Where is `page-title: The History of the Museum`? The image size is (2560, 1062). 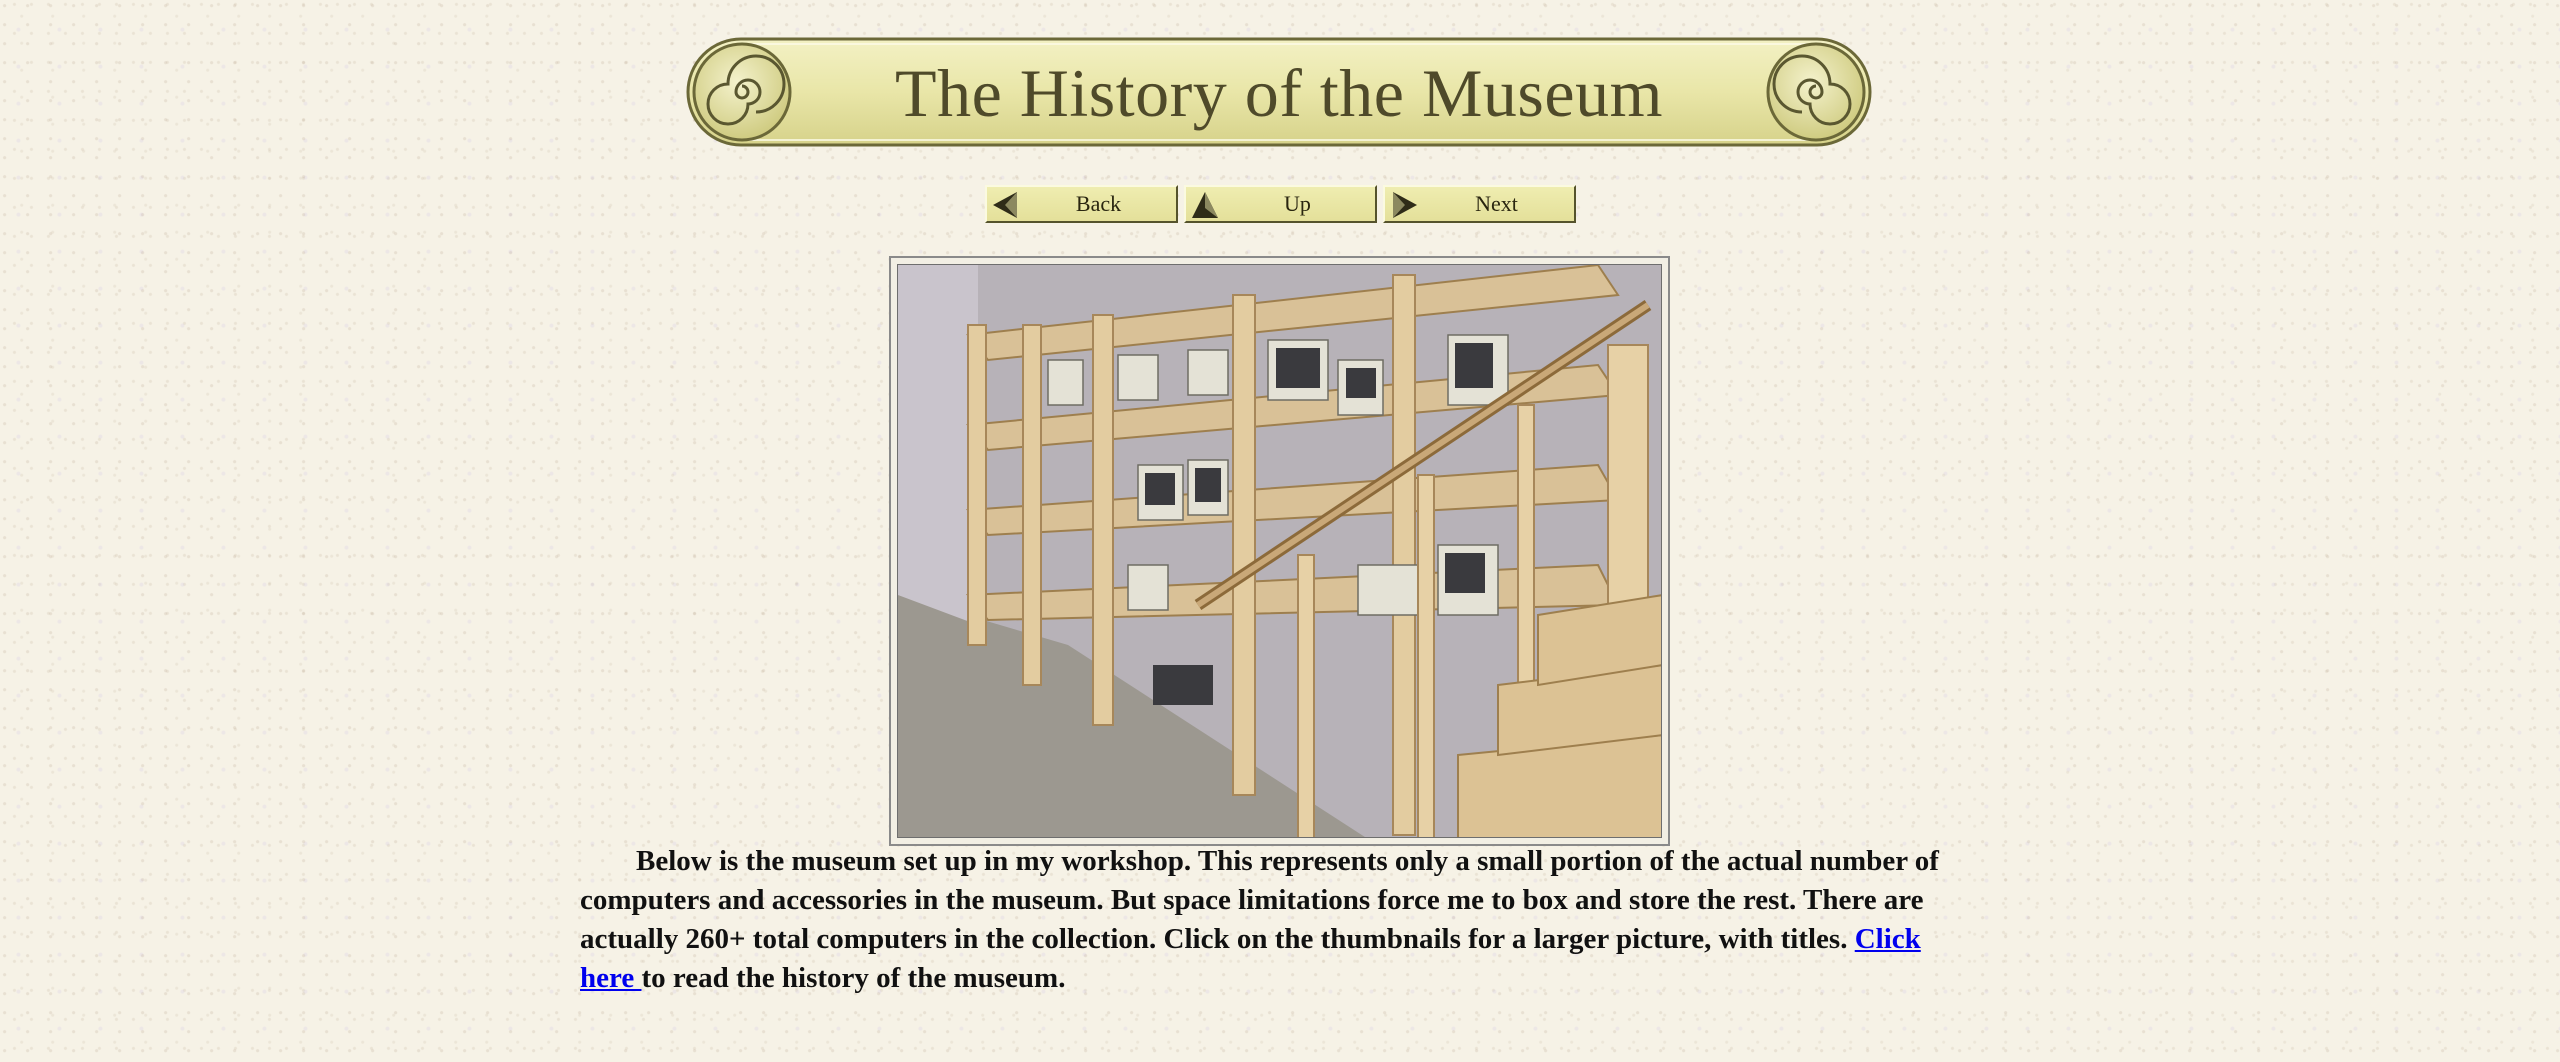
page-title: The History of the Museum is located at coordinates (1279, 92).